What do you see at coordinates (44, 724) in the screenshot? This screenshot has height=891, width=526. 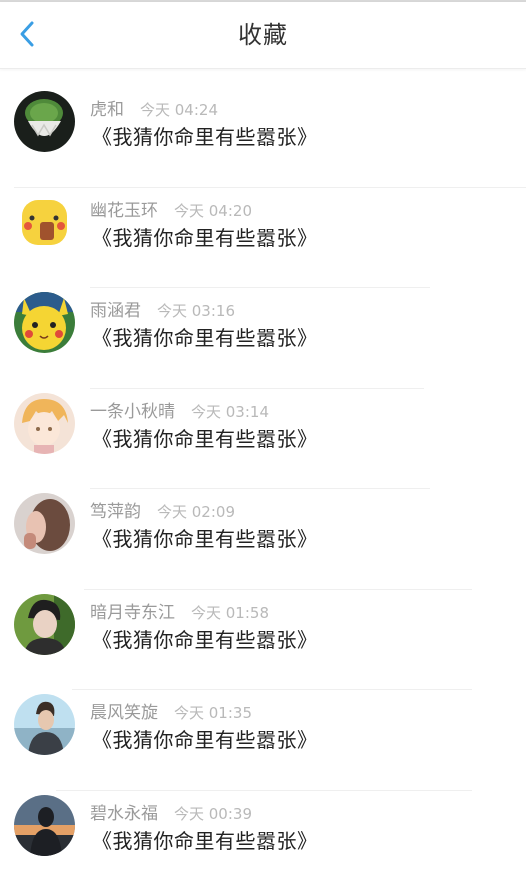 I see `man-sky-avatar` at bounding box center [44, 724].